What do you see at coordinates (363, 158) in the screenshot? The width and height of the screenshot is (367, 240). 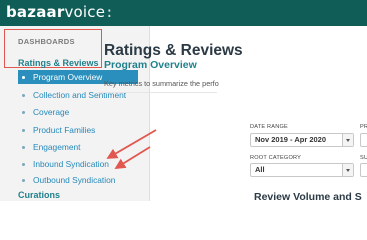 I see `filter-col2-label-2: SU` at bounding box center [363, 158].